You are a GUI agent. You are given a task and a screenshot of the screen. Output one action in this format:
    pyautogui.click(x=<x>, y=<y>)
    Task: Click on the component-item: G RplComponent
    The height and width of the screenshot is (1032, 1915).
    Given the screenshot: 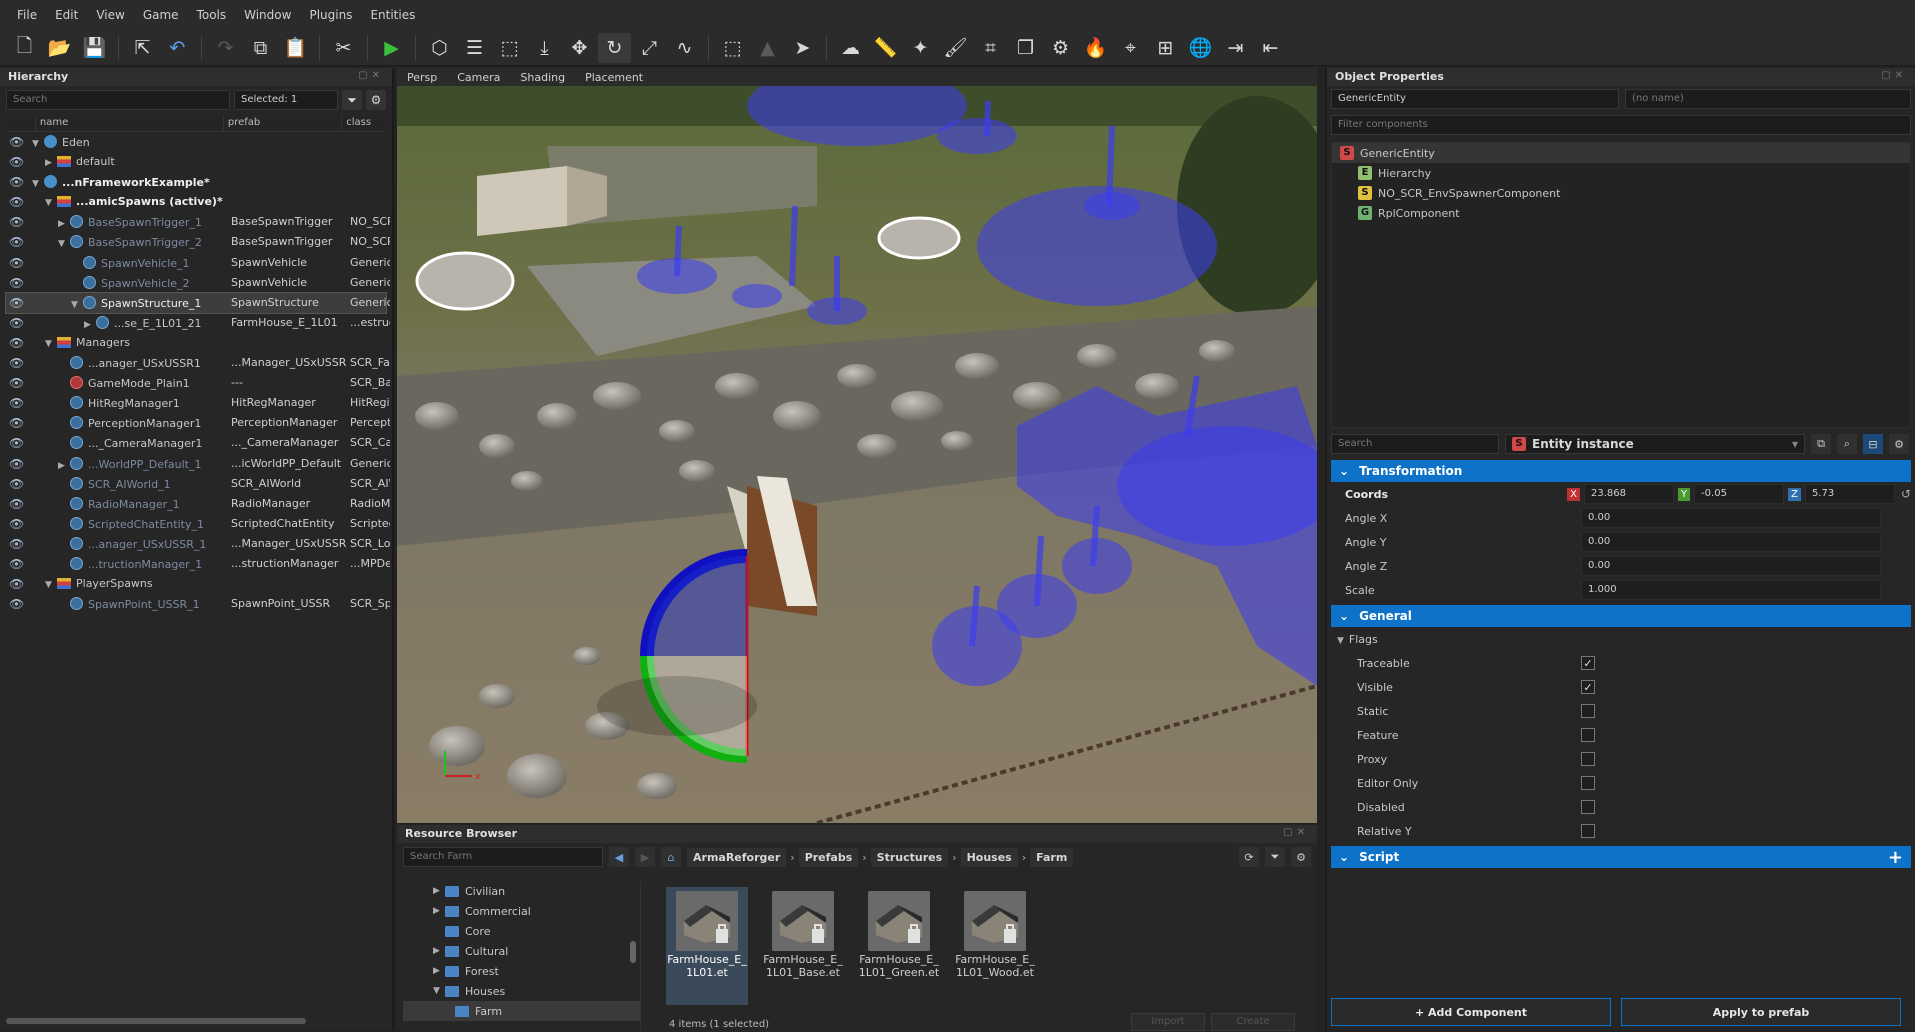 What is the action you would take?
    pyautogui.click(x=1621, y=213)
    